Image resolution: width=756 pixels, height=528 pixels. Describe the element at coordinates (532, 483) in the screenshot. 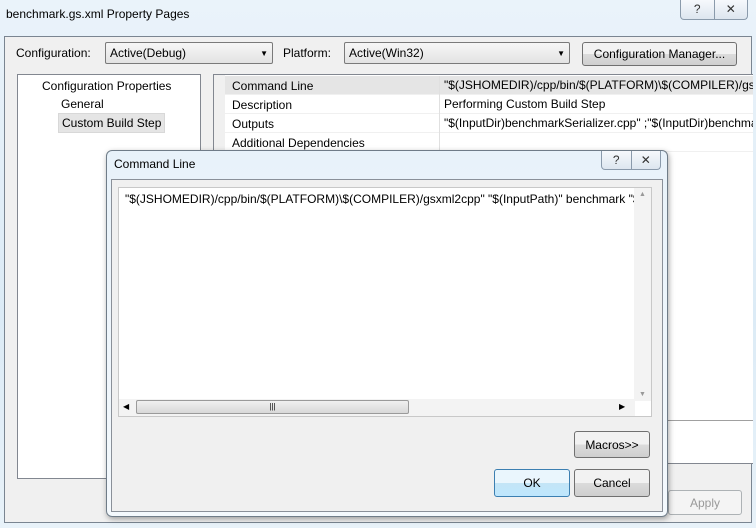

I see `ok-button: OK` at that location.